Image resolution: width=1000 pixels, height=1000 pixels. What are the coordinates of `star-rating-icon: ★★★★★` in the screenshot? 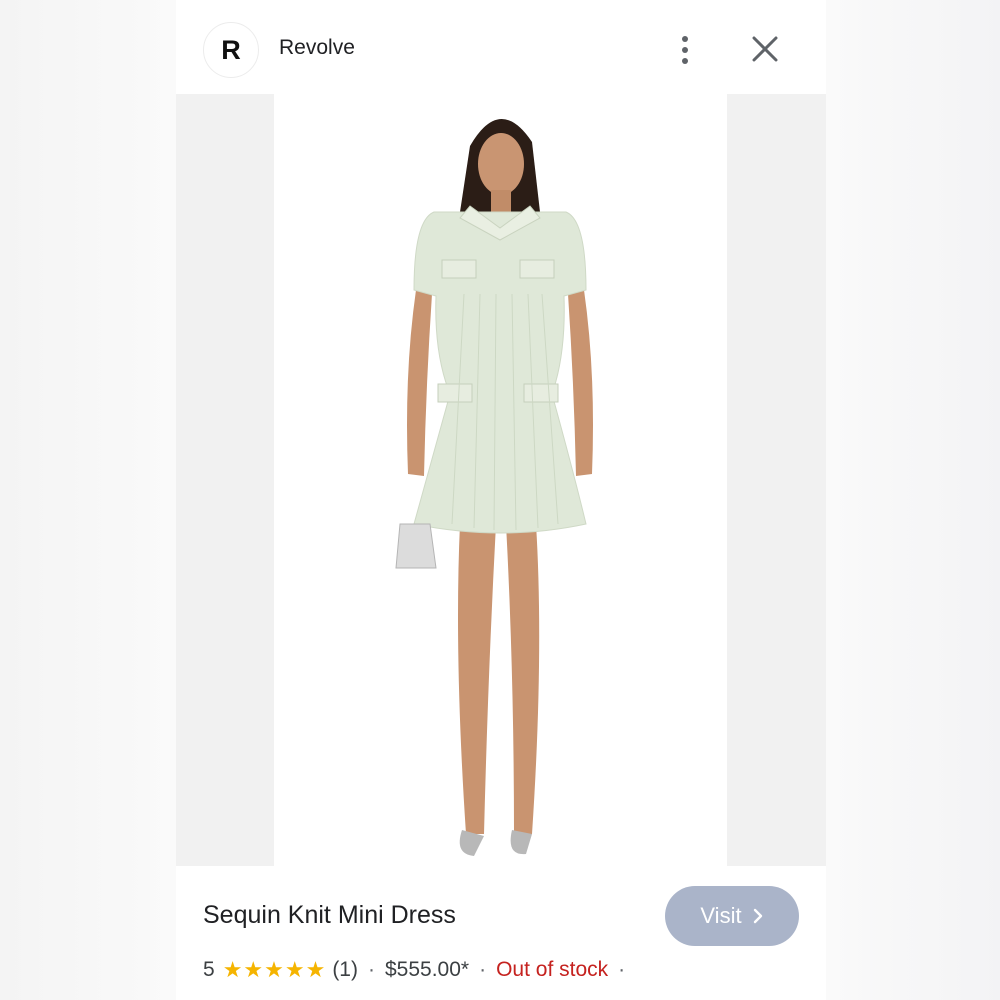 It's located at (274, 969).